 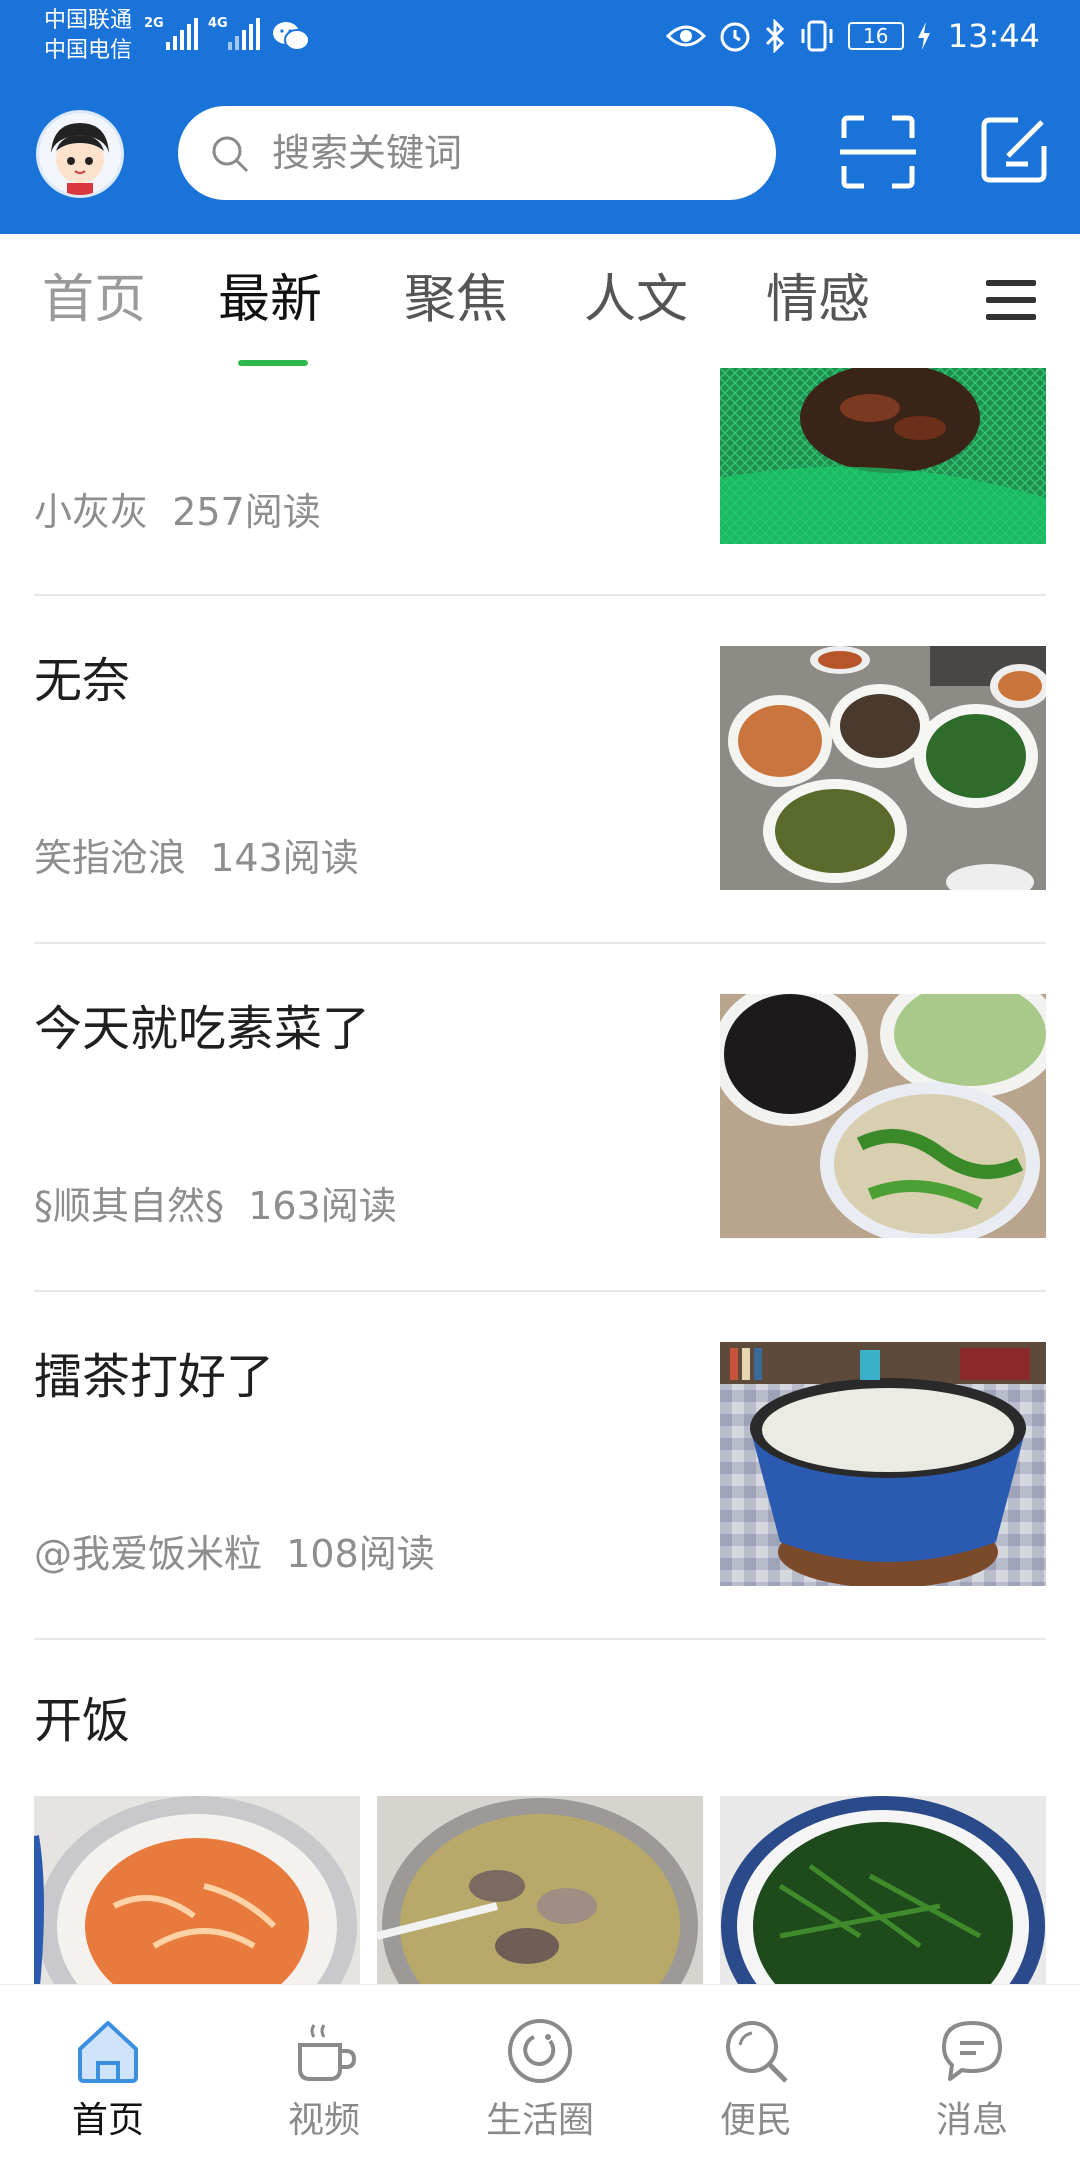 What do you see at coordinates (327, 2052) in the screenshot?
I see `coffee-cup-icon` at bounding box center [327, 2052].